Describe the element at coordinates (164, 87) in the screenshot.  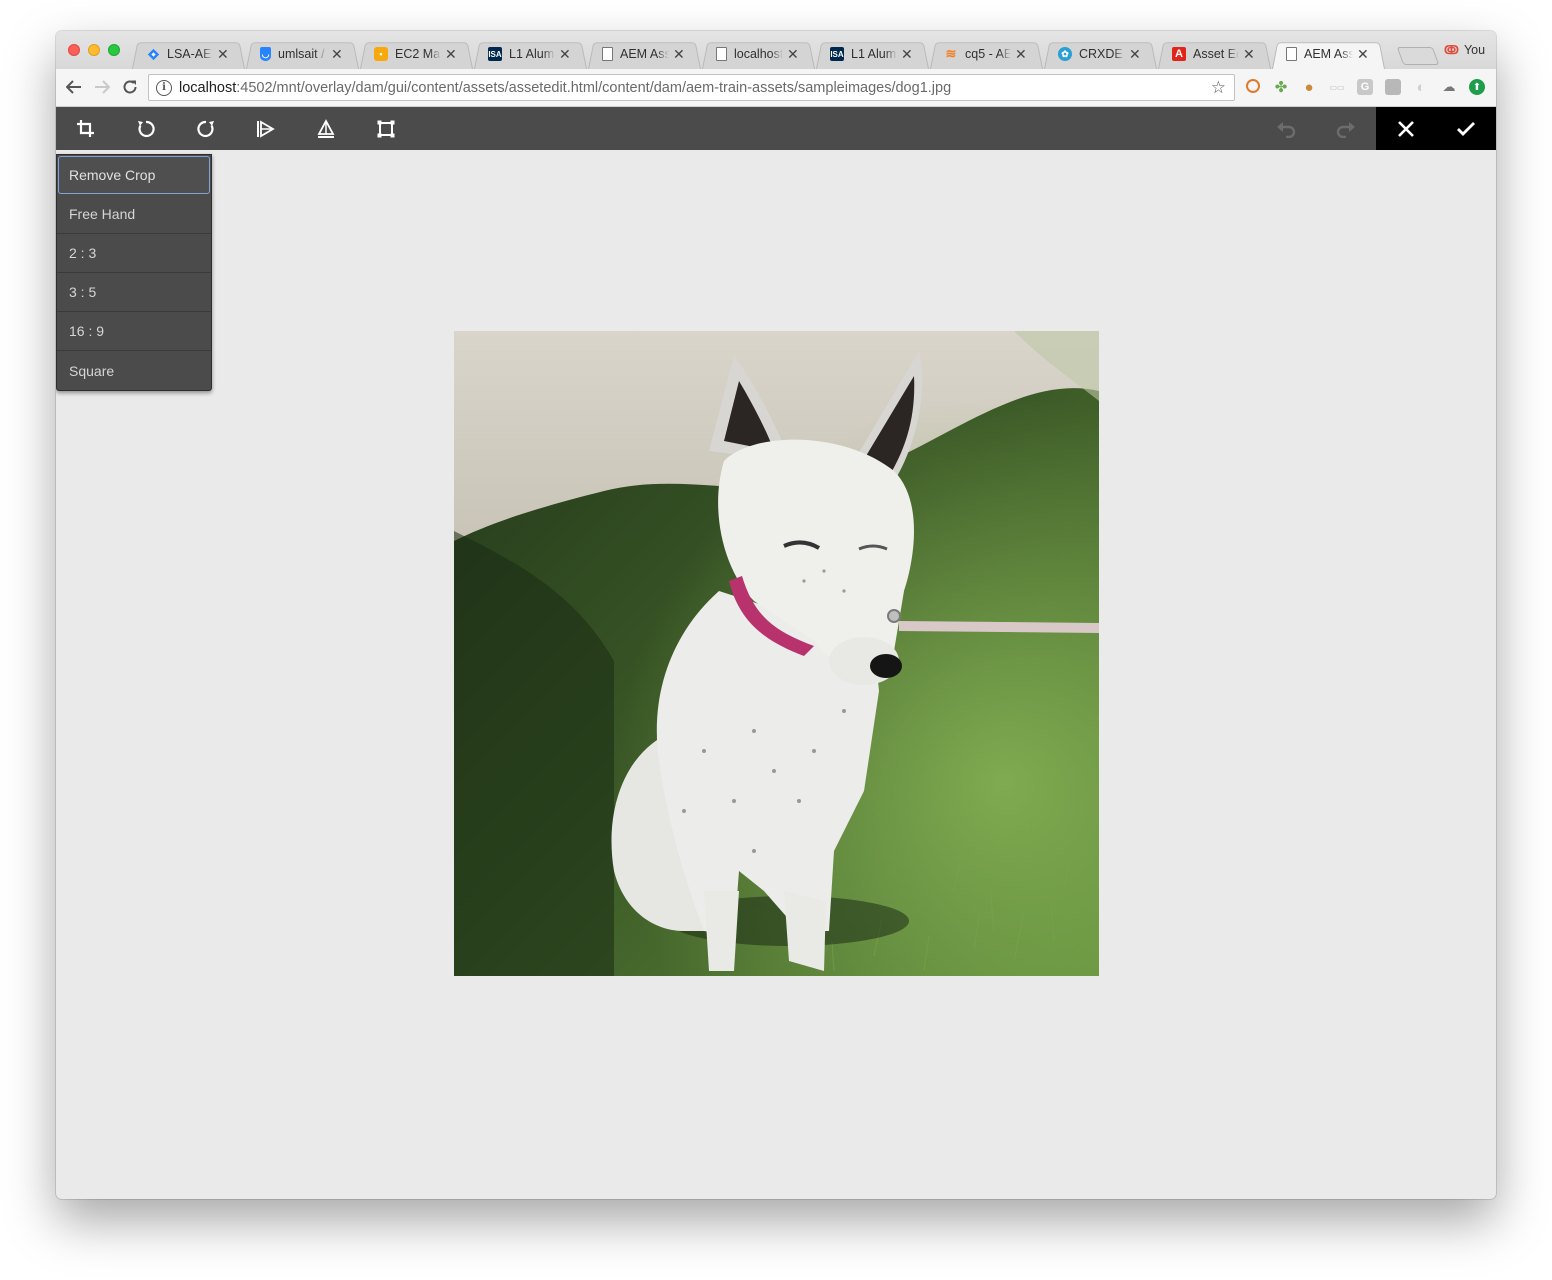
I see `info-icon: i` at that location.